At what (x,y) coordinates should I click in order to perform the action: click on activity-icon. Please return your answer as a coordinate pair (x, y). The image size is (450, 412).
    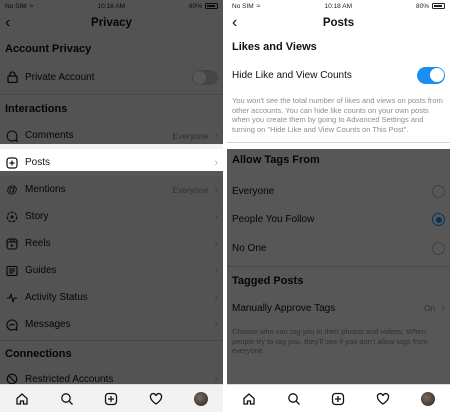
    Looking at the image, I should click on (12, 298).